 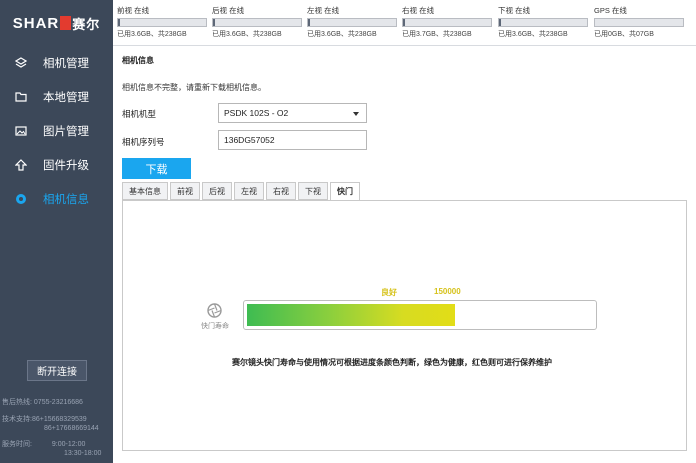 I want to click on storage-head: 右视 在线, so click(x=418, y=10).